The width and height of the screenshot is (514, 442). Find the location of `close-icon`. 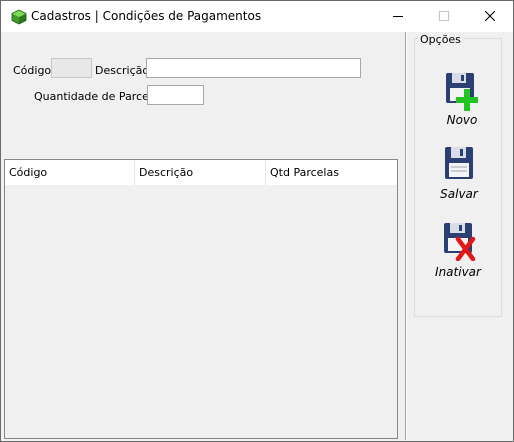

close-icon is located at coordinates (490, 16).